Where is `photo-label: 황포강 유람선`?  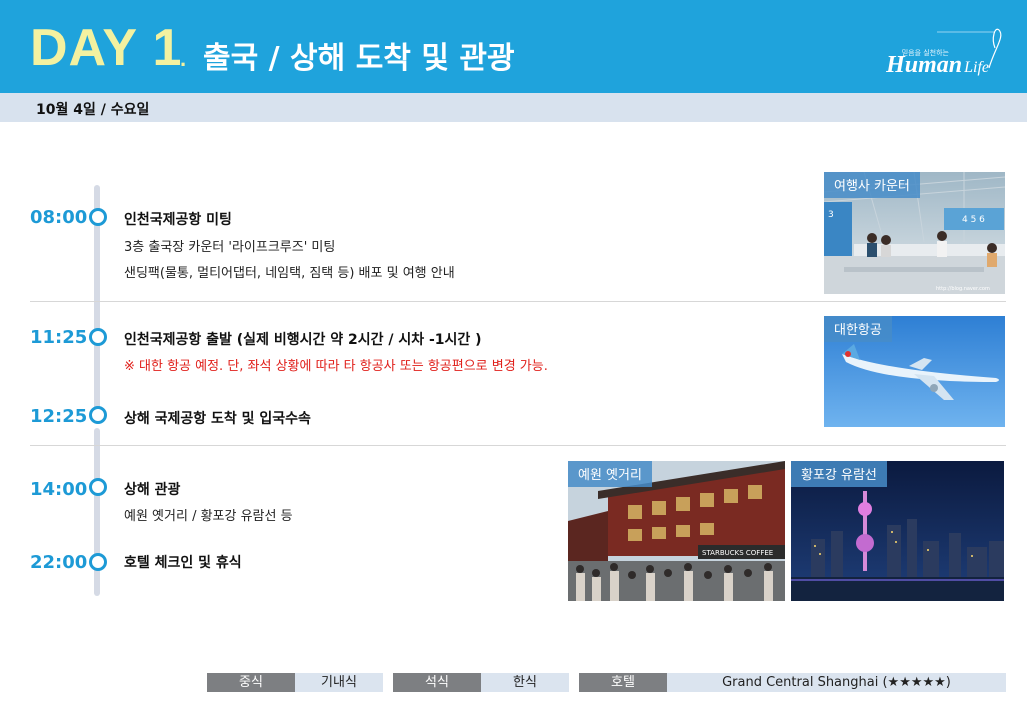
photo-label: 황포강 유람선 is located at coordinates (839, 474).